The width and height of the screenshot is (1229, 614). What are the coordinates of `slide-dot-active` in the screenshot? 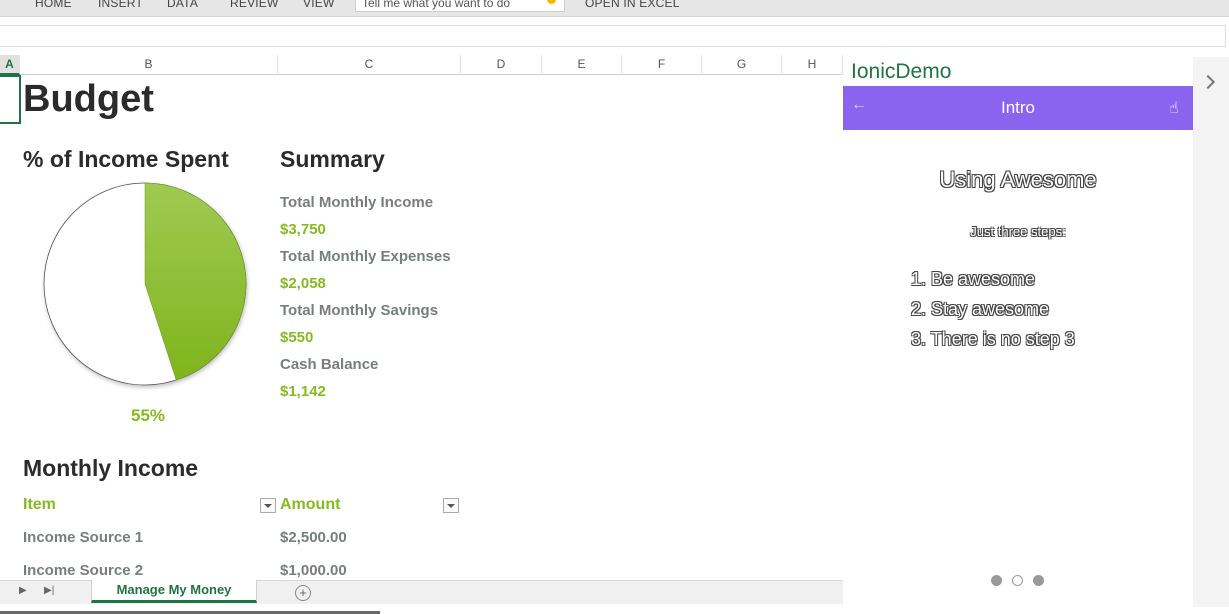 It's located at (1017, 580).